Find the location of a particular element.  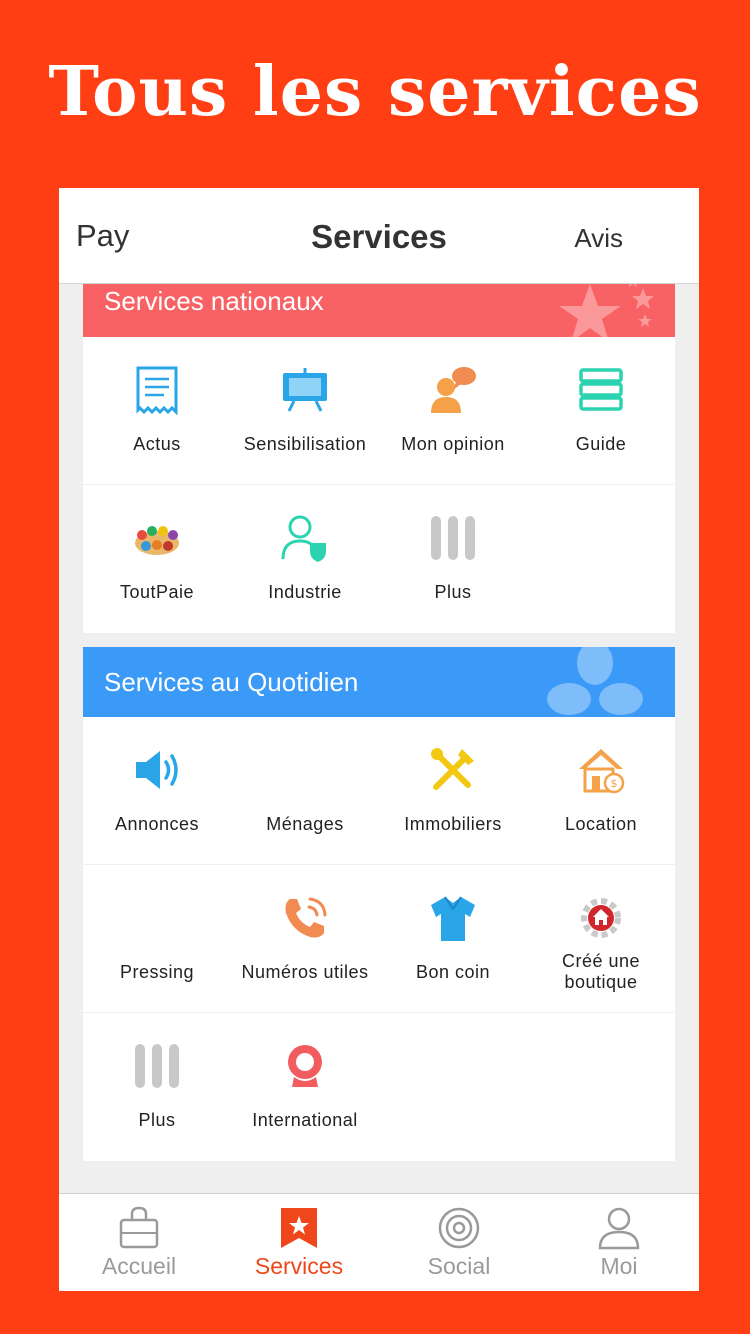

service-label: Numéros utiles is located at coordinates (305, 972).